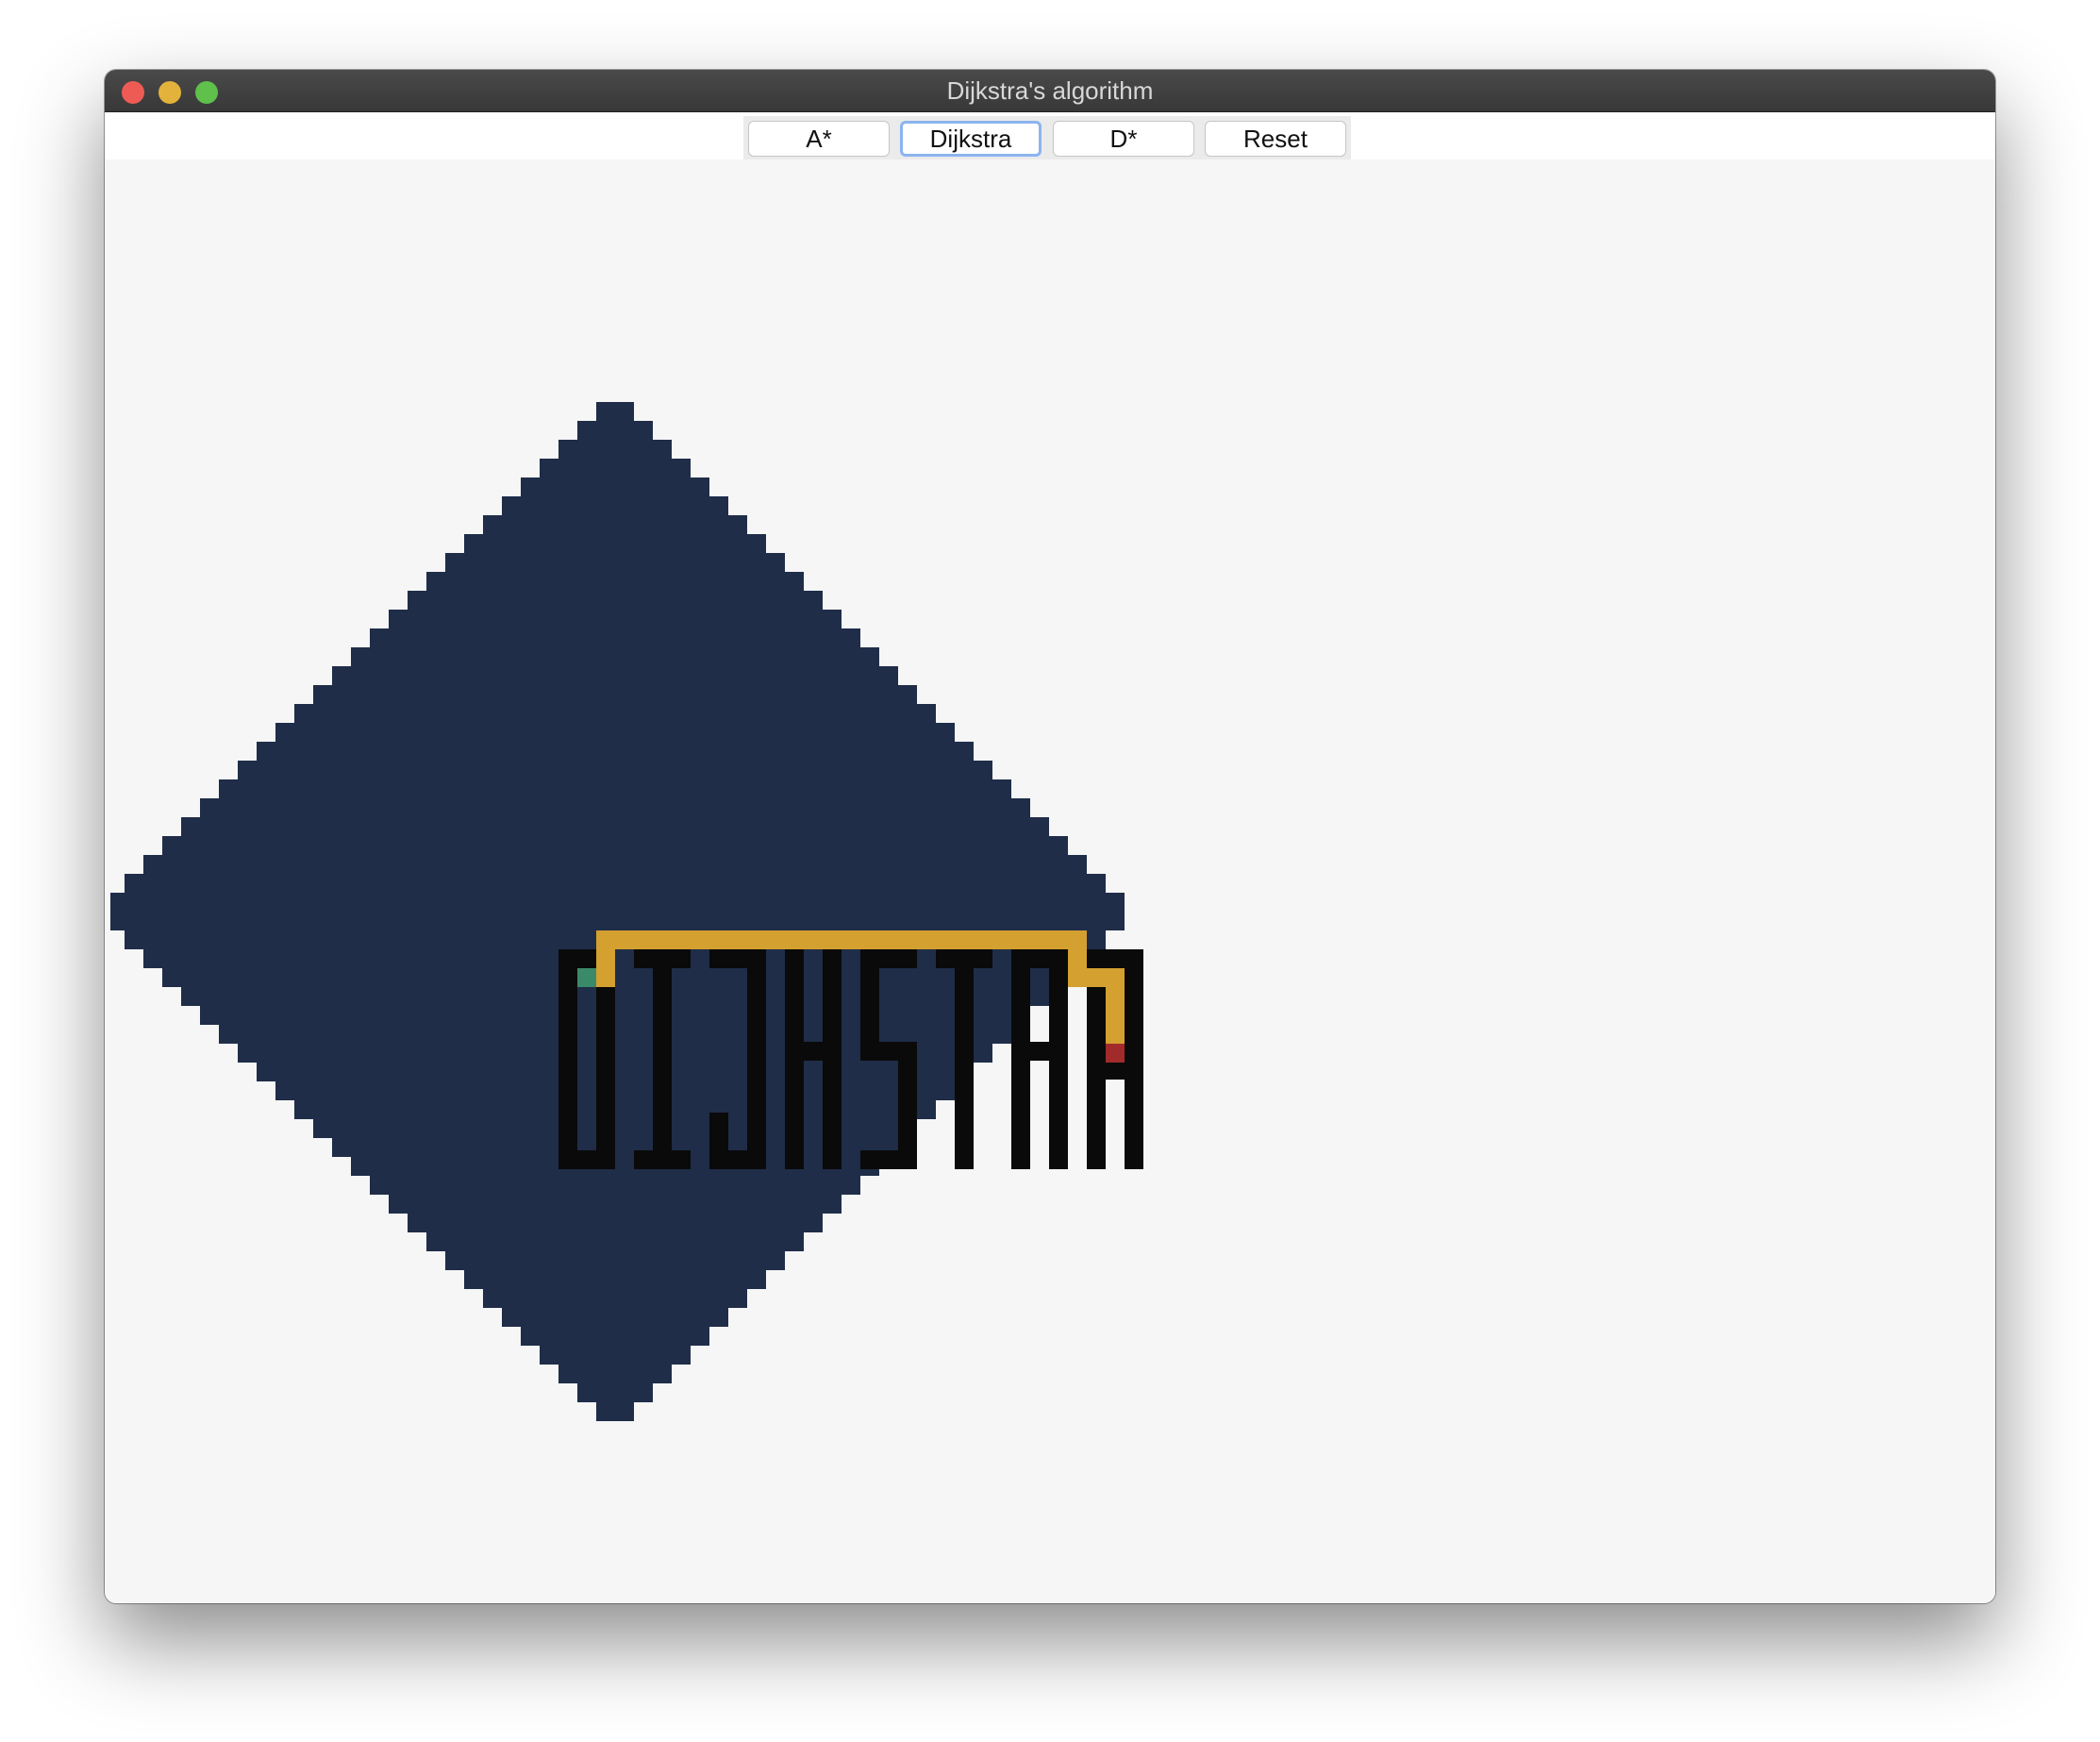 The width and height of the screenshot is (2100, 1742). What do you see at coordinates (587, 977) in the screenshot?
I see `start-node` at bounding box center [587, 977].